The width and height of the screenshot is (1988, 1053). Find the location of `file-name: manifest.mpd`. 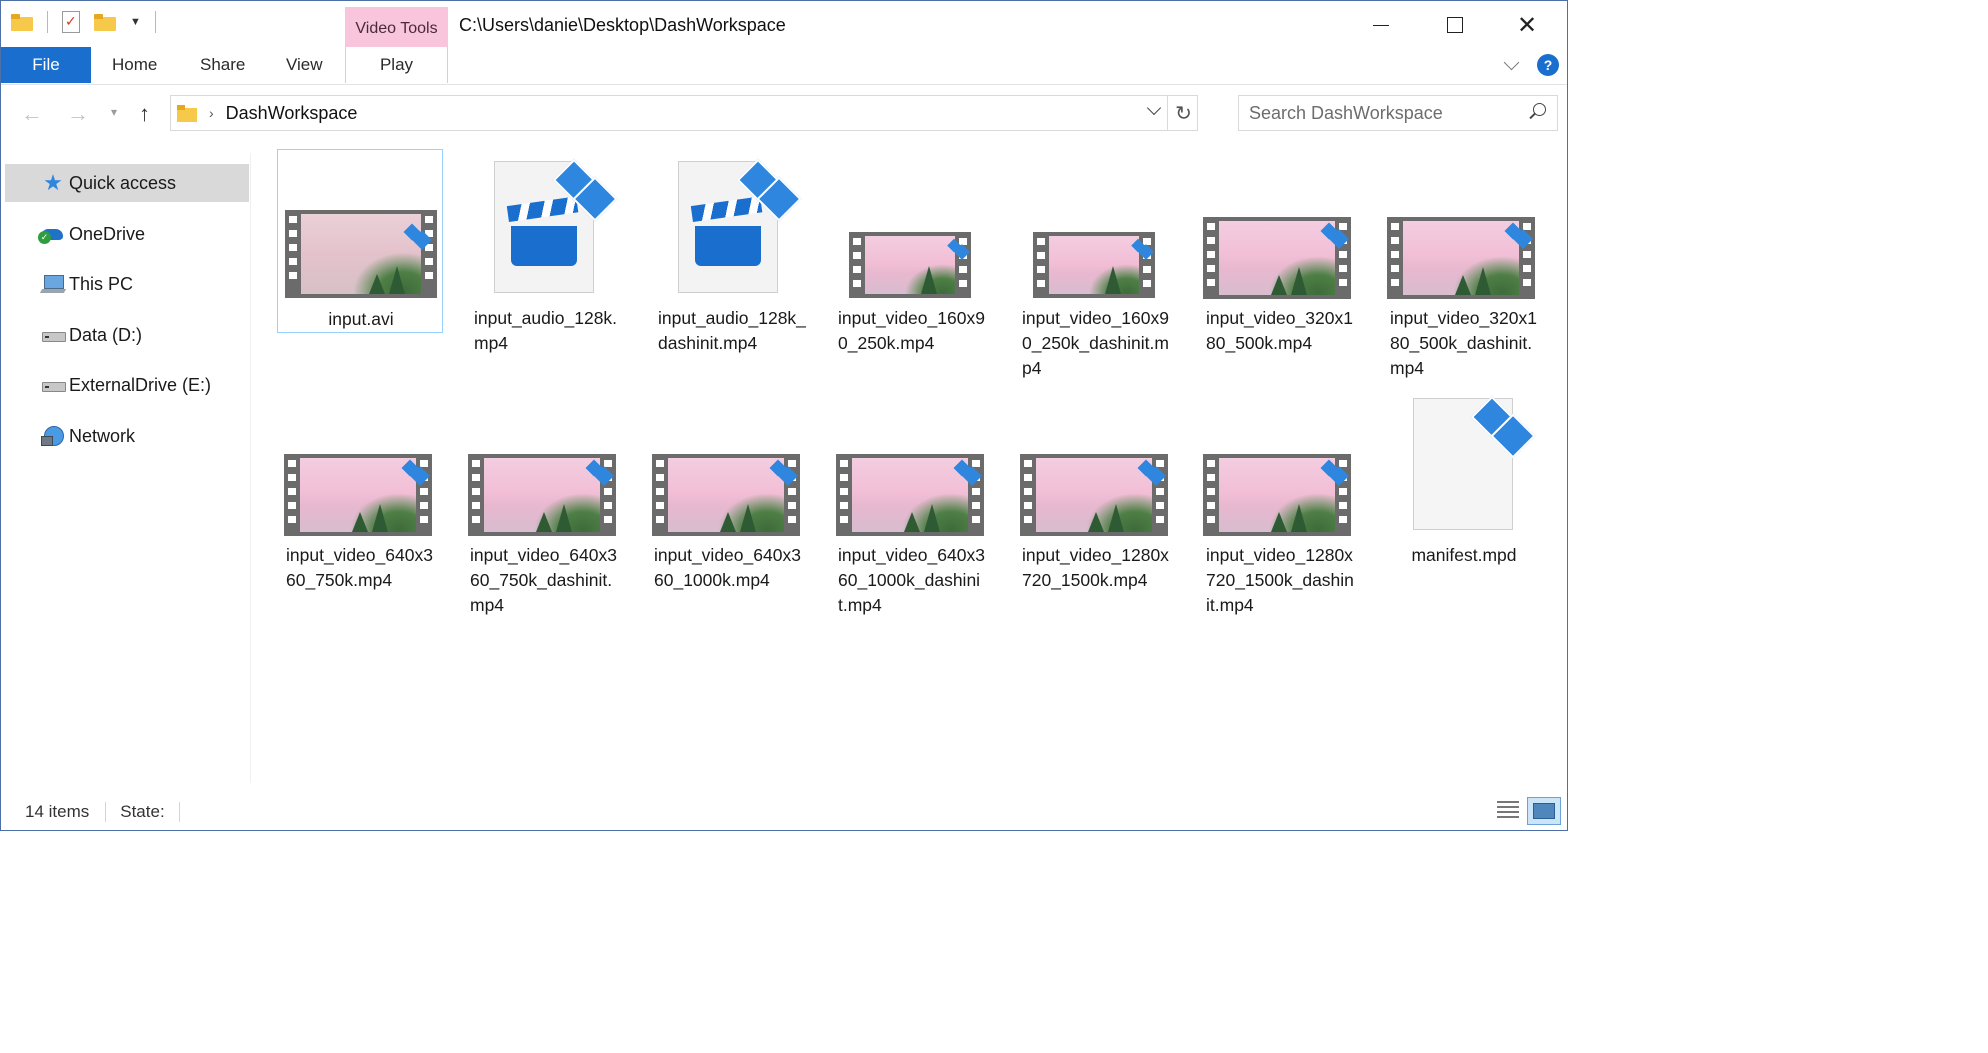

file-name: manifest.mpd is located at coordinates (1464, 555).